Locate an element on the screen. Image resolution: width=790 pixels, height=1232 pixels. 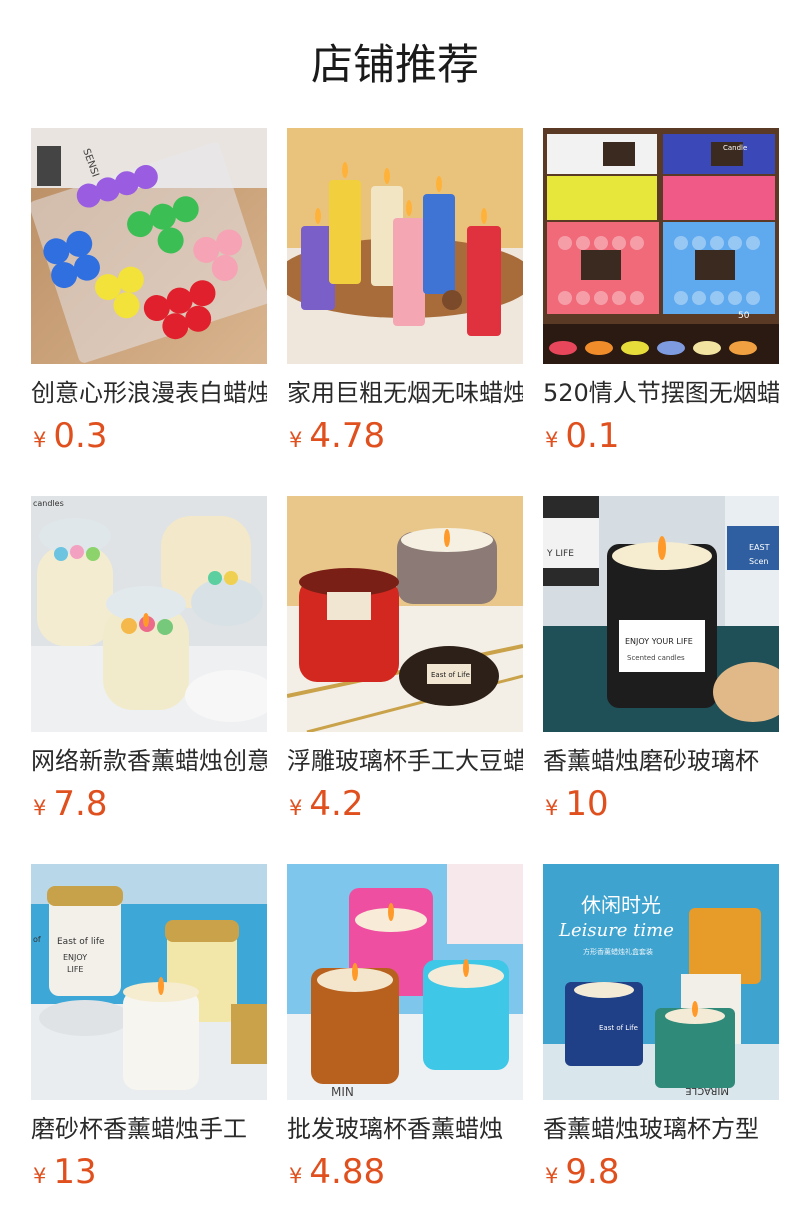
lid-text: East of Life is located at coordinates (450, 675).